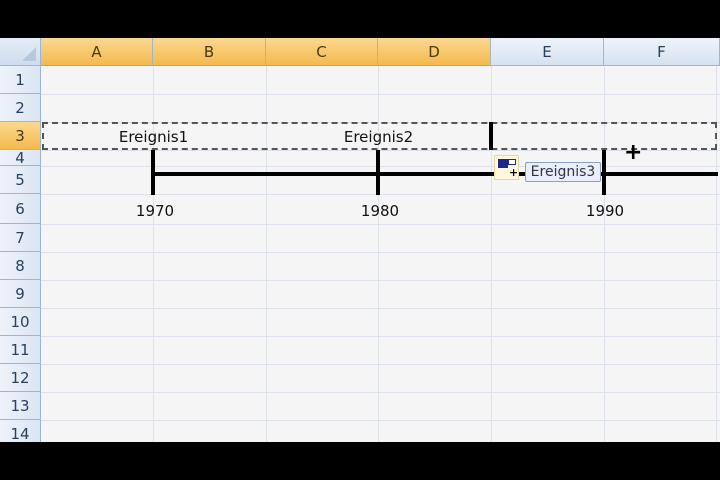  What do you see at coordinates (20, 322) in the screenshot?
I see `row-header-10: 10` at bounding box center [20, 322].